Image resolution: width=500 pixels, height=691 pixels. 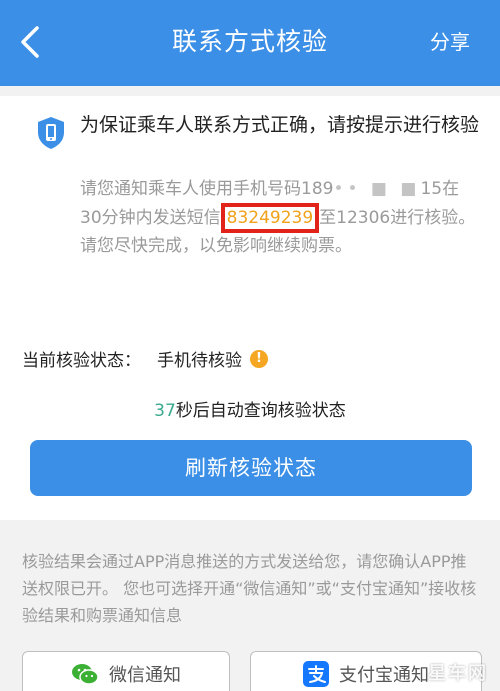 I want to click on status-row: 当前核验状态： 手机待核验 !, so click(x=145, y=358).